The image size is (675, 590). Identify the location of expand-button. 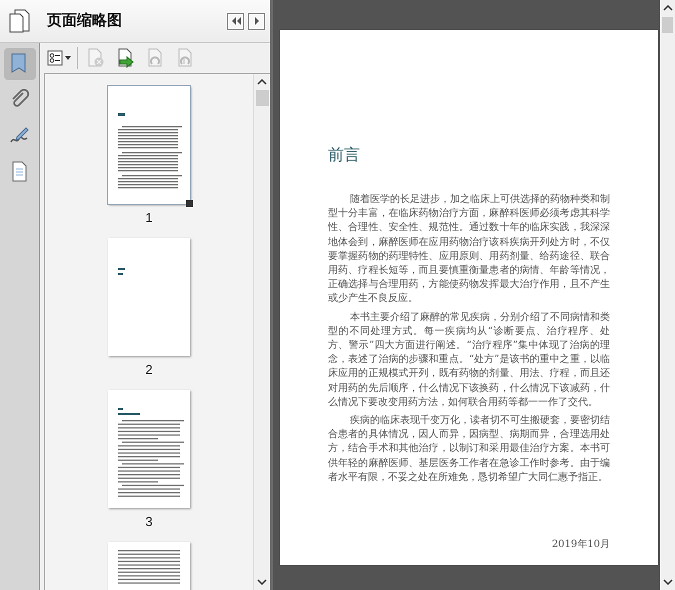
(256, 21).